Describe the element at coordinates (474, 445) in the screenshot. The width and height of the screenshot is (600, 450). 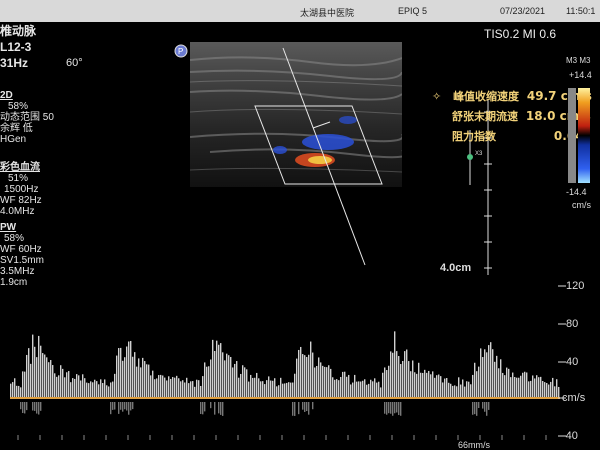
I see `sweep-speed: 66mm/s` at that location.